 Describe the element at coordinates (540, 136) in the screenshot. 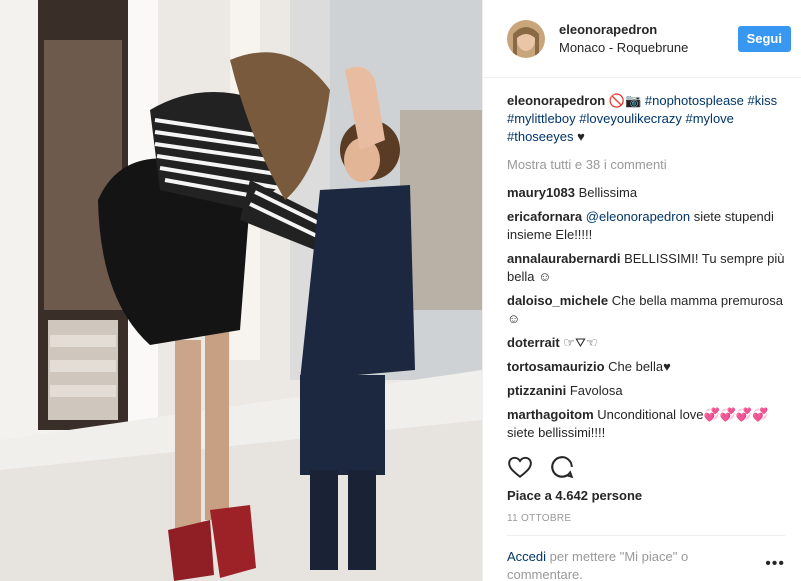

I see `hashtag-link: #thoseeyes` at that location.